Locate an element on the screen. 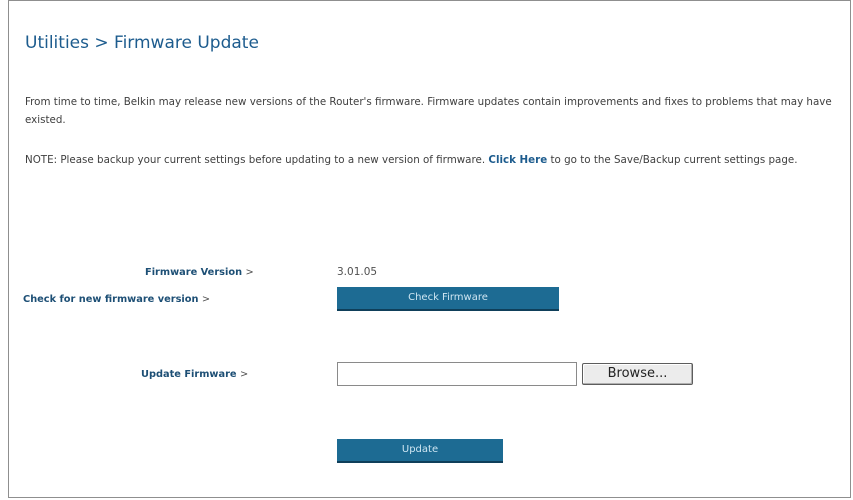 The image size is (853, 500). firmware-file-input is located at coordinates (457, 374).